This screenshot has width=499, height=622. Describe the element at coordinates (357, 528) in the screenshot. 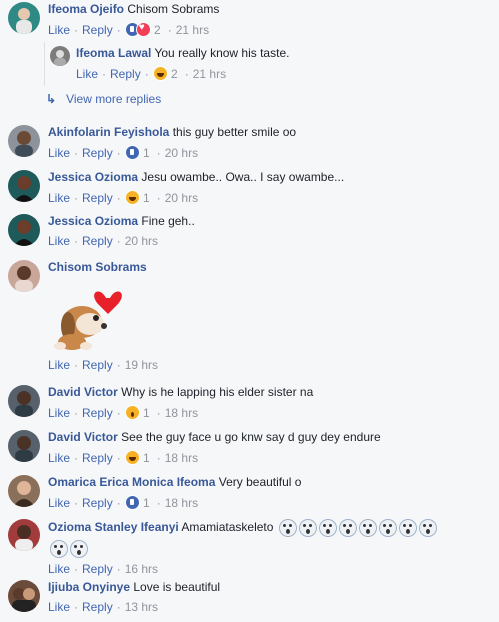

I see `scream-emoji-row` at that location.